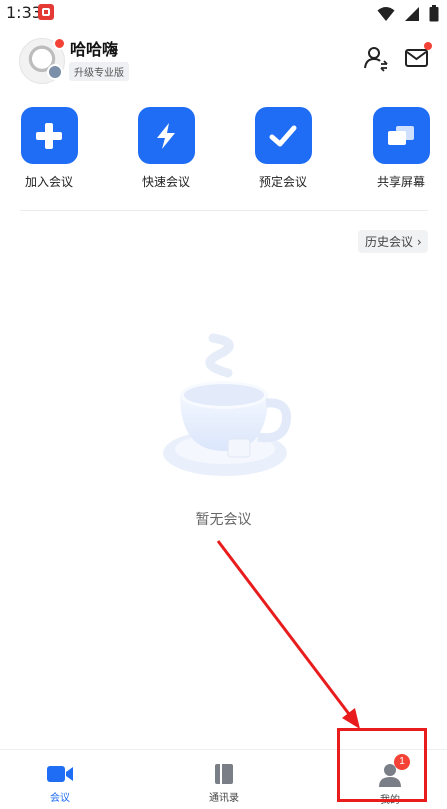 This screenshot has height=809, width=447. Describe the element at coordinates (223, 520) in the screenshot. I see `empty-state-text: 暂无会议` at that location.